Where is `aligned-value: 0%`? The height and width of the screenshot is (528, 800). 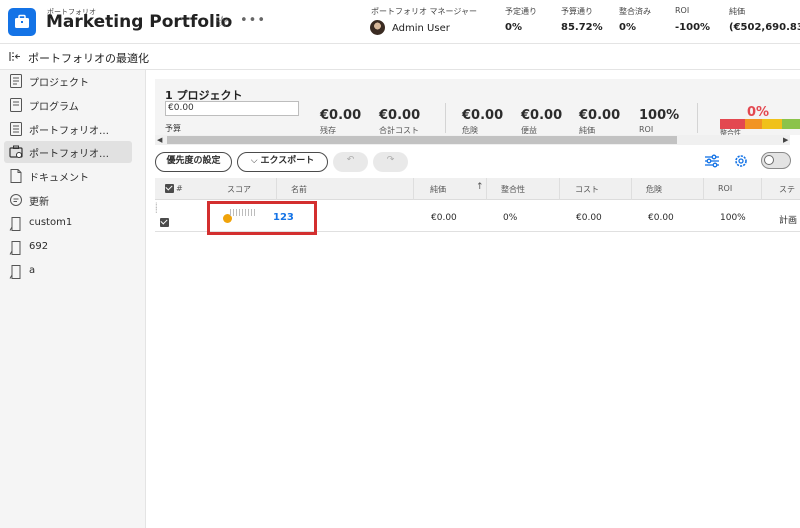
aligned-value: 0% is located at coordinates (627, 27).